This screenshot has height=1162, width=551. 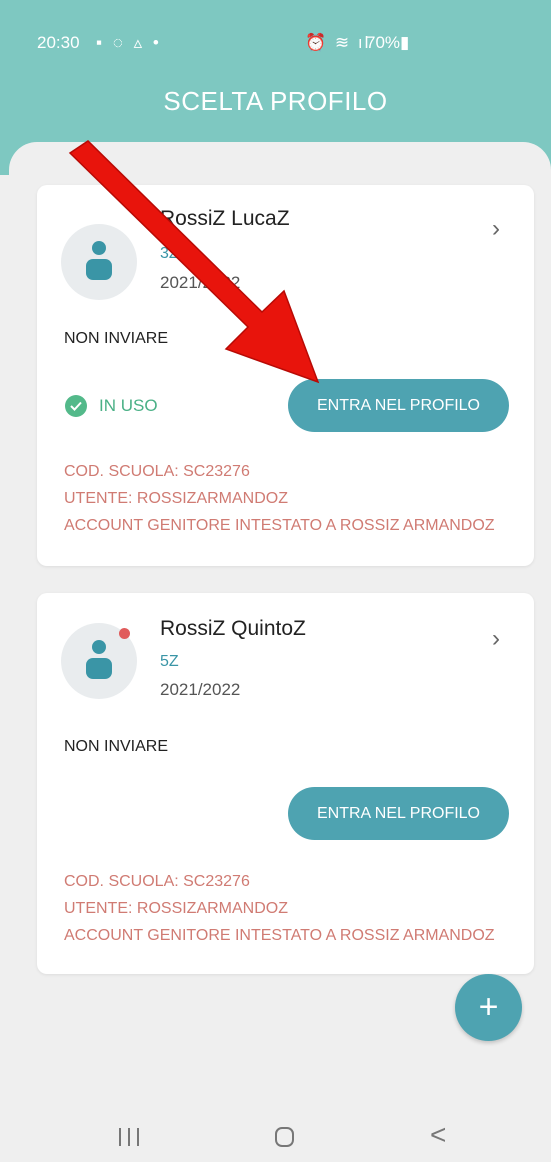 I want to click on avatar, so click(x=99, y=262).